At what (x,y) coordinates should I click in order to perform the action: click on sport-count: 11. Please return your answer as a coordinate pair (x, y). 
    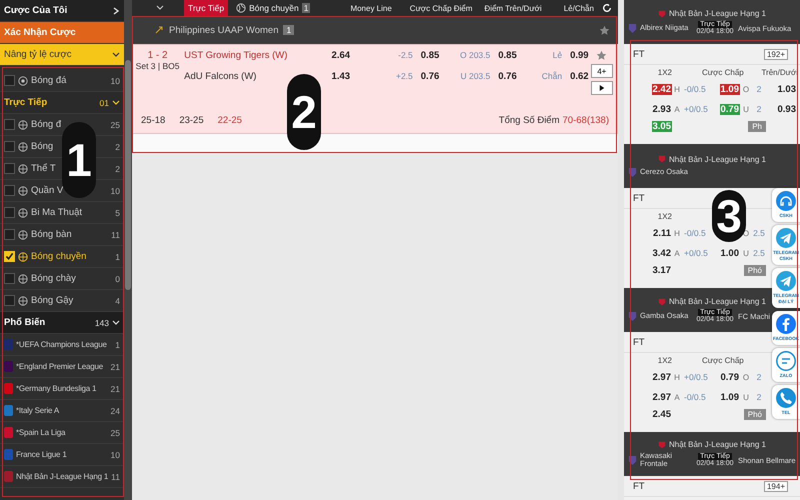
    Looking at the image, I should click on (115, 235).